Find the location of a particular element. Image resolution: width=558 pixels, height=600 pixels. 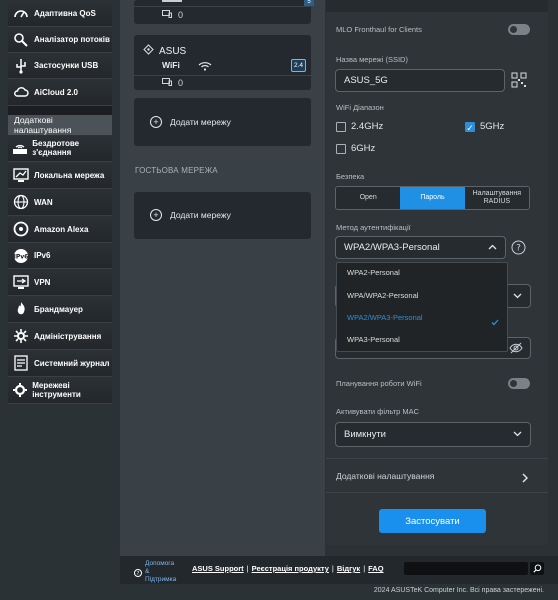

sidebar-item-network-tools: Мережеві інструменти is located at coordinates (60, 390).